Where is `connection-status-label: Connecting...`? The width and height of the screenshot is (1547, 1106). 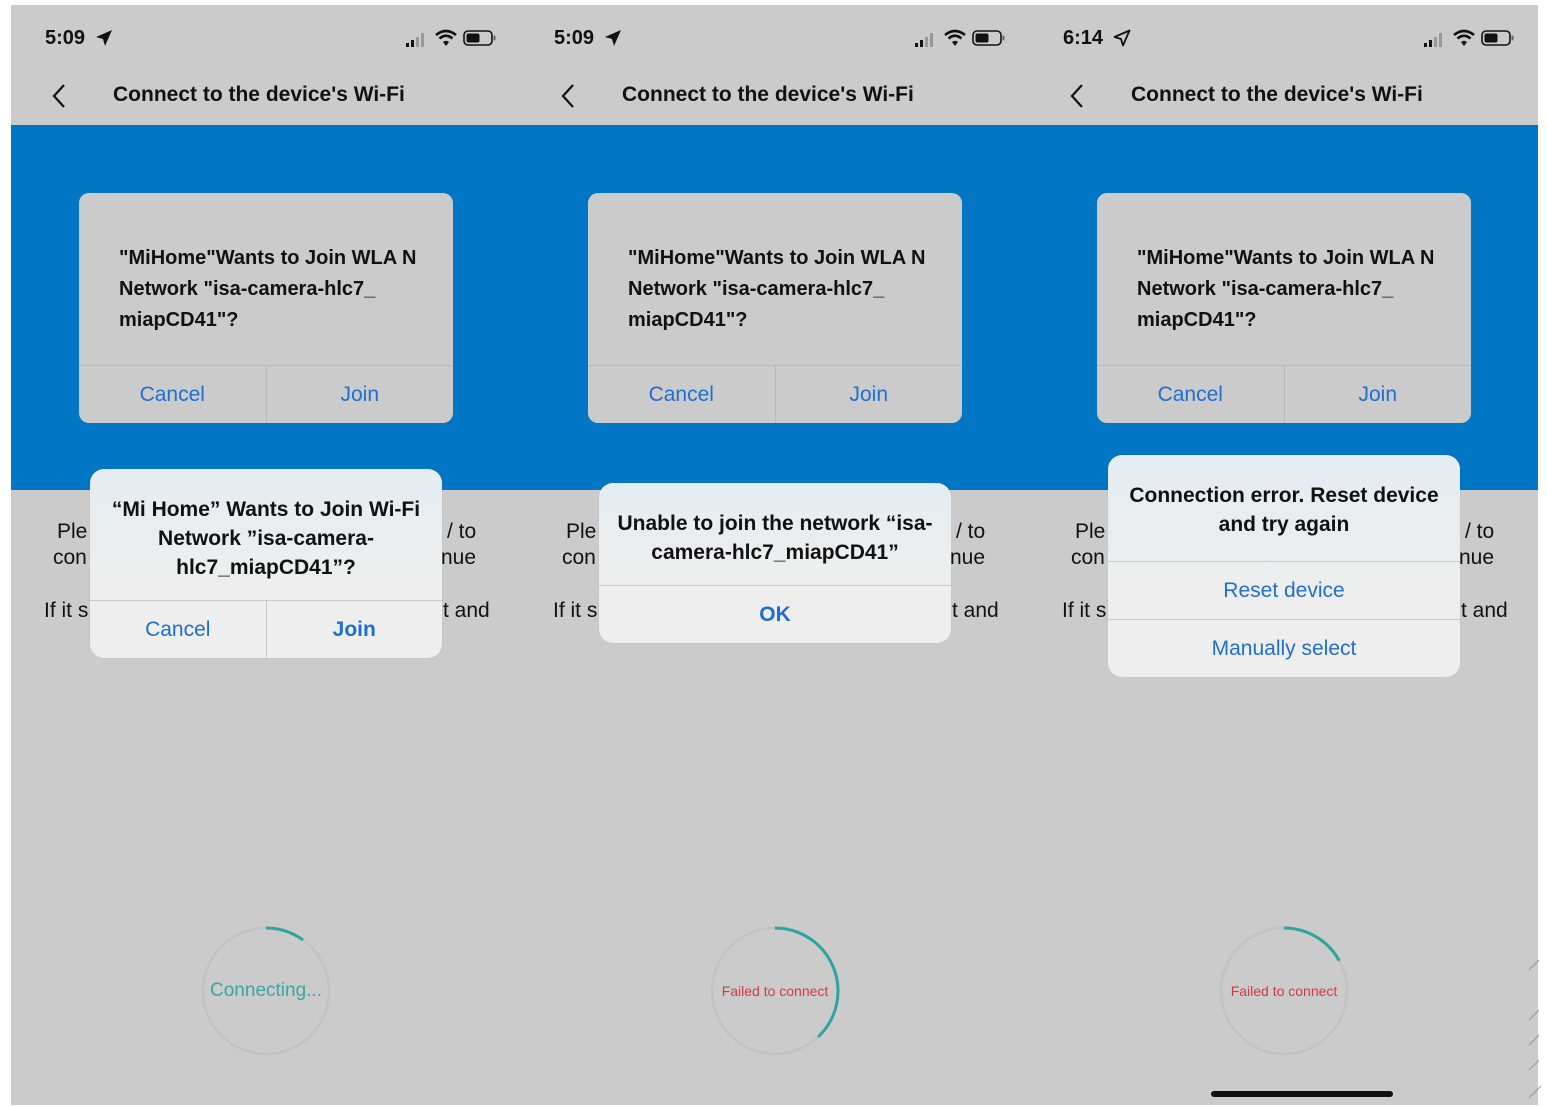 connection-status-label: Connecting... is located at coordinates (266, 990).